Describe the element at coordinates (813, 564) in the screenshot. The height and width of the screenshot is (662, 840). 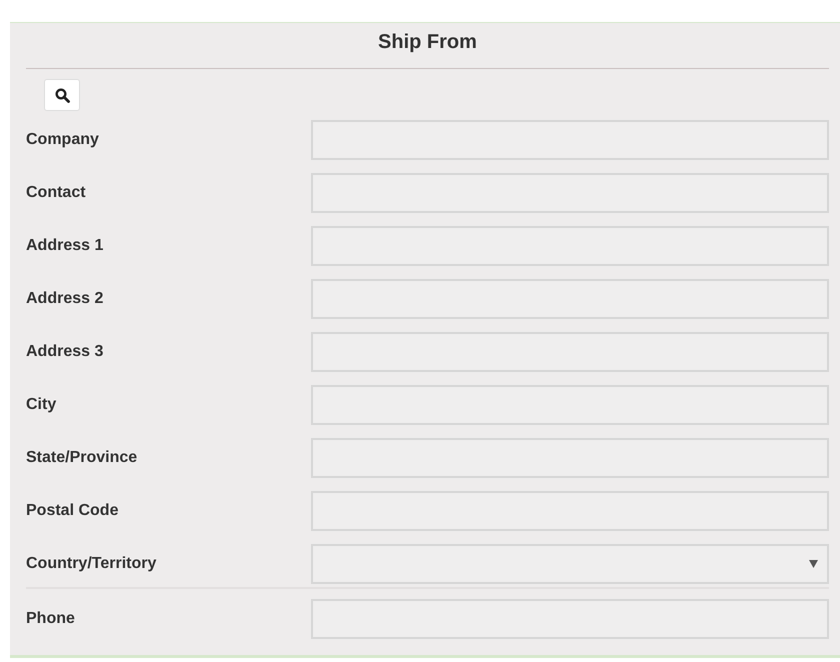
I see `dropdown-caret-icon` at that location.